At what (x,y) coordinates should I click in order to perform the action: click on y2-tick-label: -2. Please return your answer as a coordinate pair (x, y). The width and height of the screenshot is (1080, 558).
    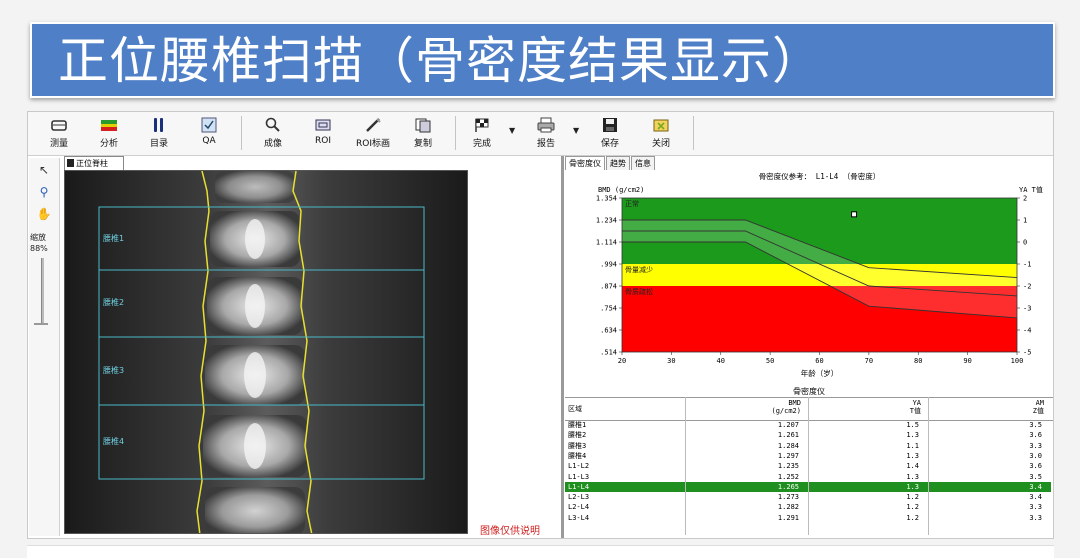
    Looking at the image, I should click on (1027, 287).